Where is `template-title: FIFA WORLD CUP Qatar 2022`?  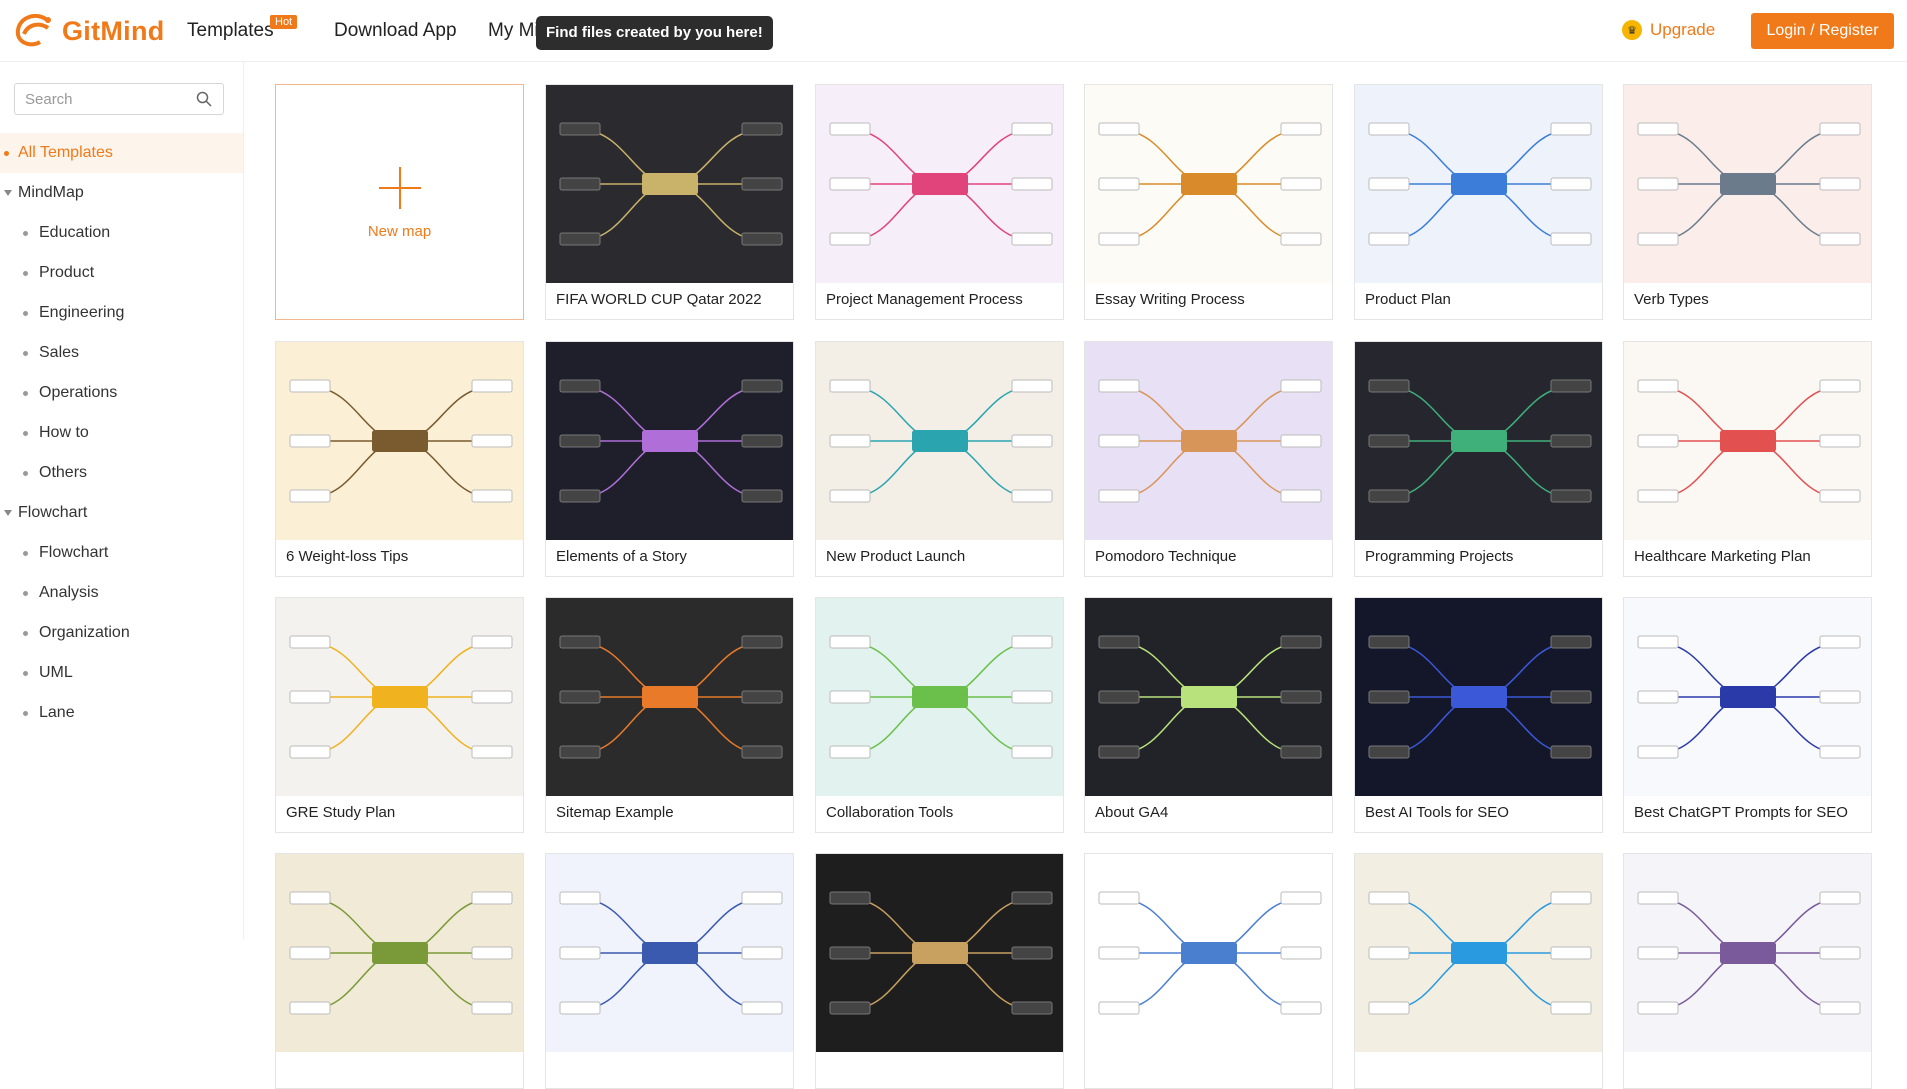 template-title: FIFA WORLD CUP Qatar 2022 is located at coordinates (659, 299).